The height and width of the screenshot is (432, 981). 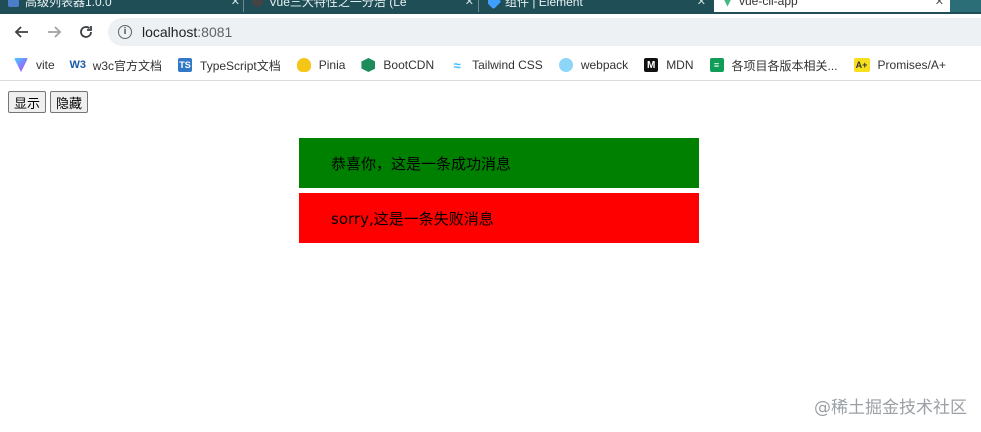 I want to click on address-bar: i localhost:8081, so click(x=544, y=32).